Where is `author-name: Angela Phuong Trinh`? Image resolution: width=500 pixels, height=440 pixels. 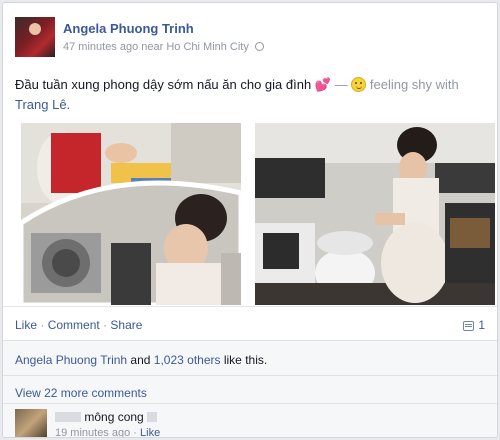 author-name: Angela Phuong Trinh is located at coordinates (128, 28).